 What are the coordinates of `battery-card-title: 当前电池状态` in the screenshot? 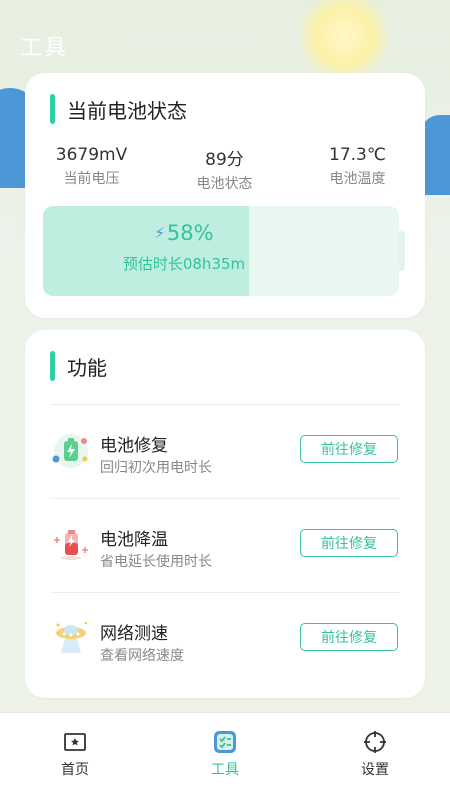 It's located at (127, 110).